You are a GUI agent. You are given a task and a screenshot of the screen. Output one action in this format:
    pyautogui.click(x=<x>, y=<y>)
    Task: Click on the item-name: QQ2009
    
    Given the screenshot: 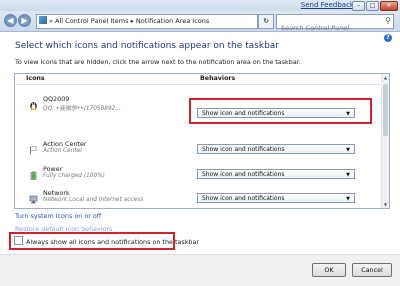 What is the action you would take?
    pyautogui.click(x=56, y=99)
    